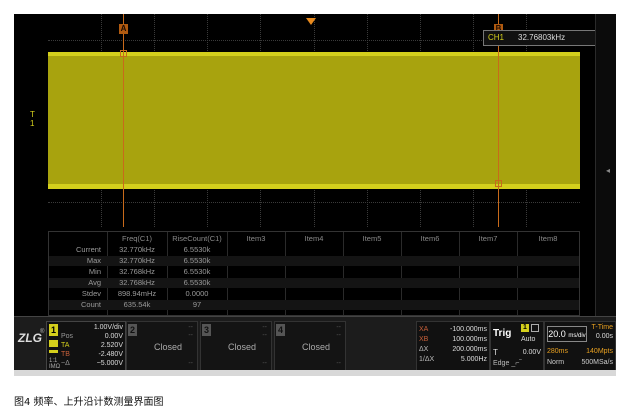  Describe the element at coordinates (577, 336) in the screenshot. I see `timebase-unit: ms/div` at that location.